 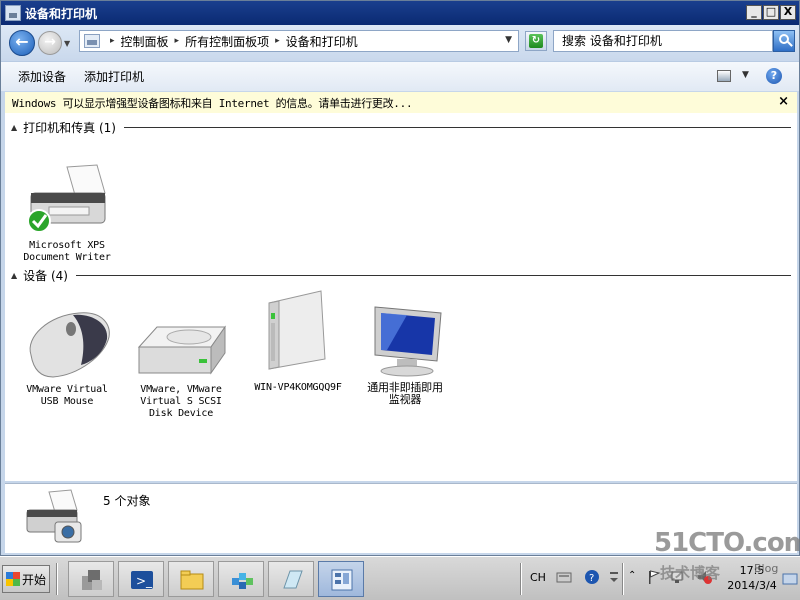 What do you see at coordinates (61, 13) in the screenshot?
I see `window-title: 设备和打印机` at bounding box center [61, 13].